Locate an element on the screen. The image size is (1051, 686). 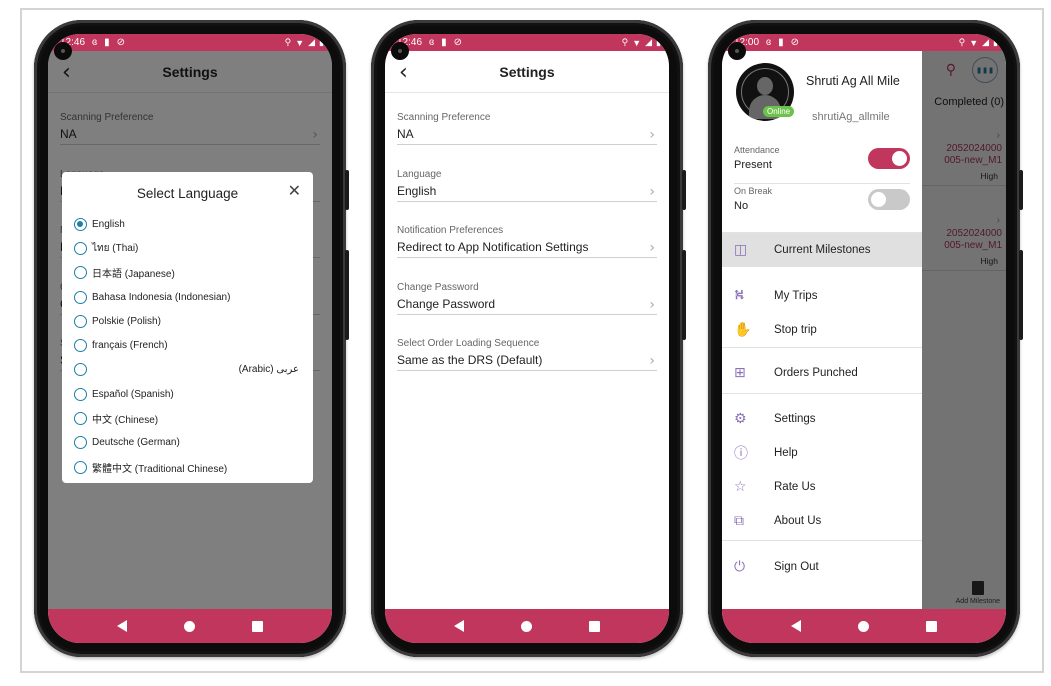
back-icon: ‹ is located at coordinates (403, 72).